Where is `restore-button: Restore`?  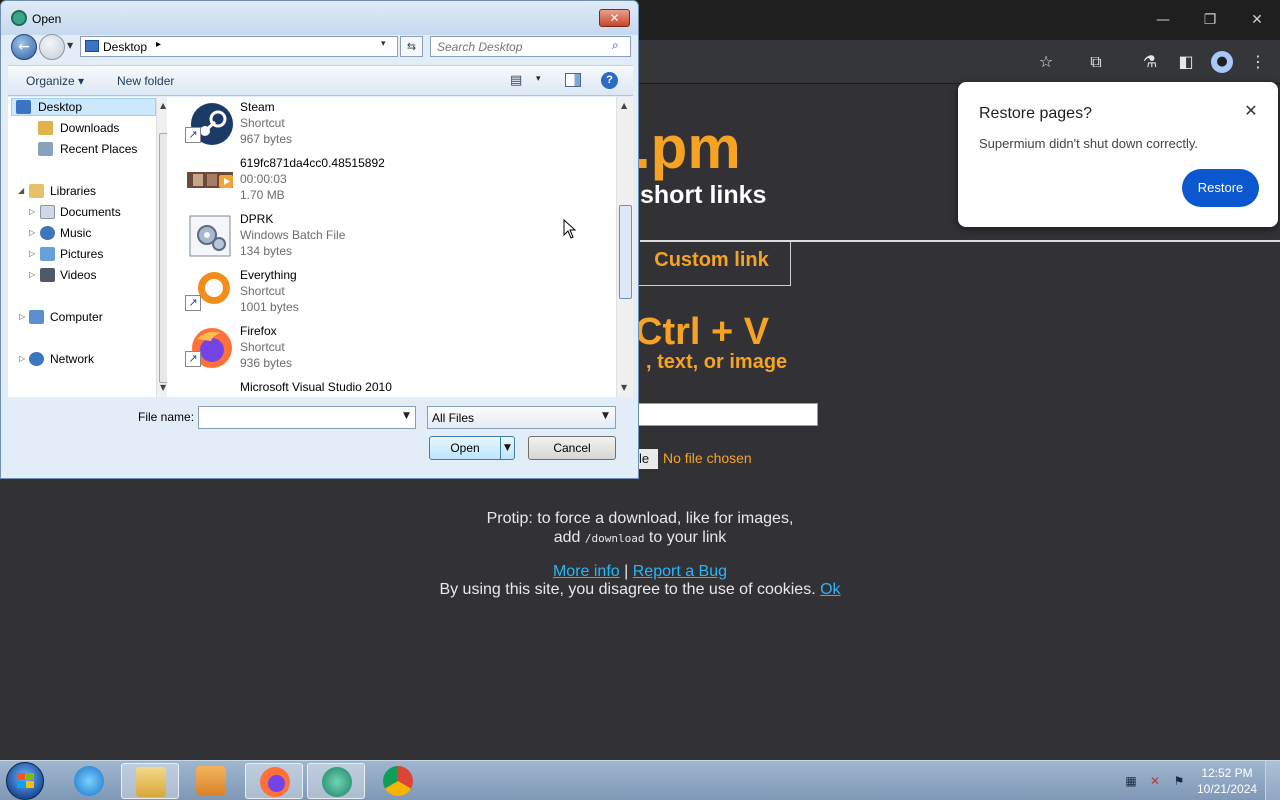
restore-button: Restore is located at coordinates (1220, 188).